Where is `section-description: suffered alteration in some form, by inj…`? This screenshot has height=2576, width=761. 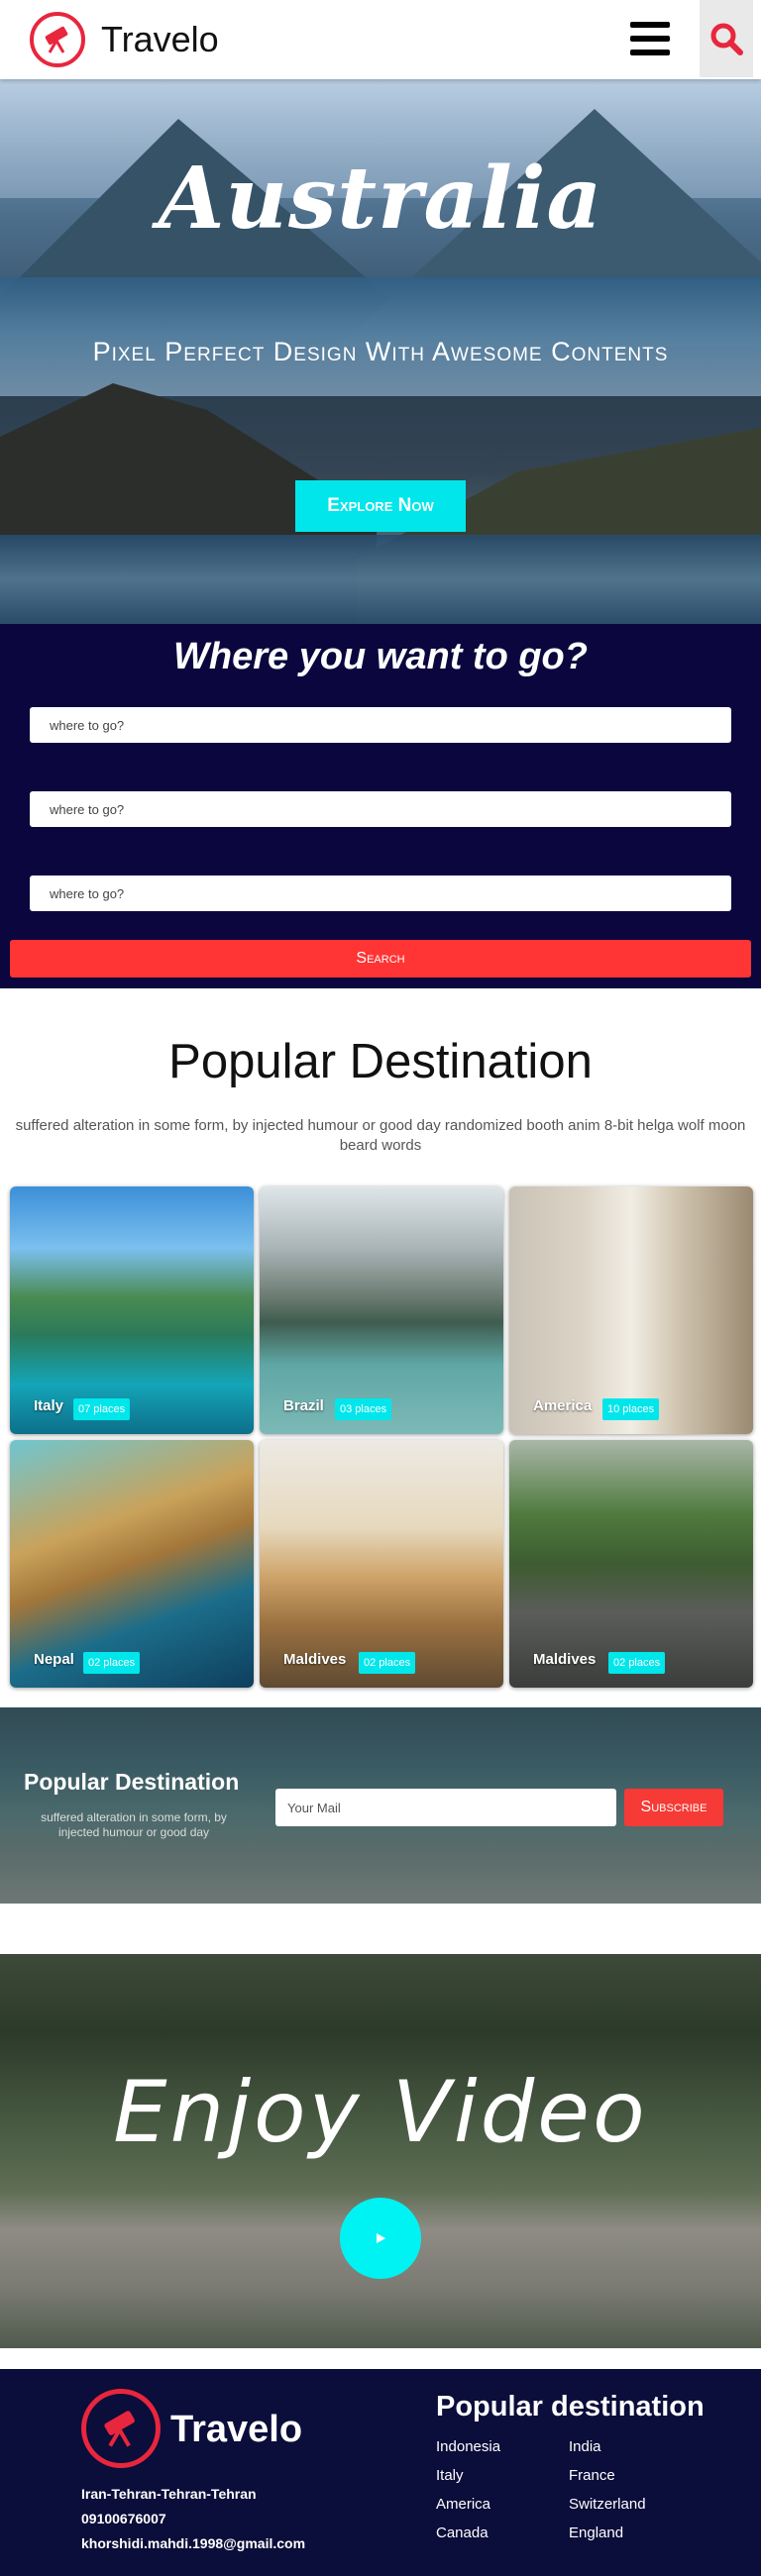
section-description: suffered alteration in some form, by inj… is located at coordinates (380, 1135).